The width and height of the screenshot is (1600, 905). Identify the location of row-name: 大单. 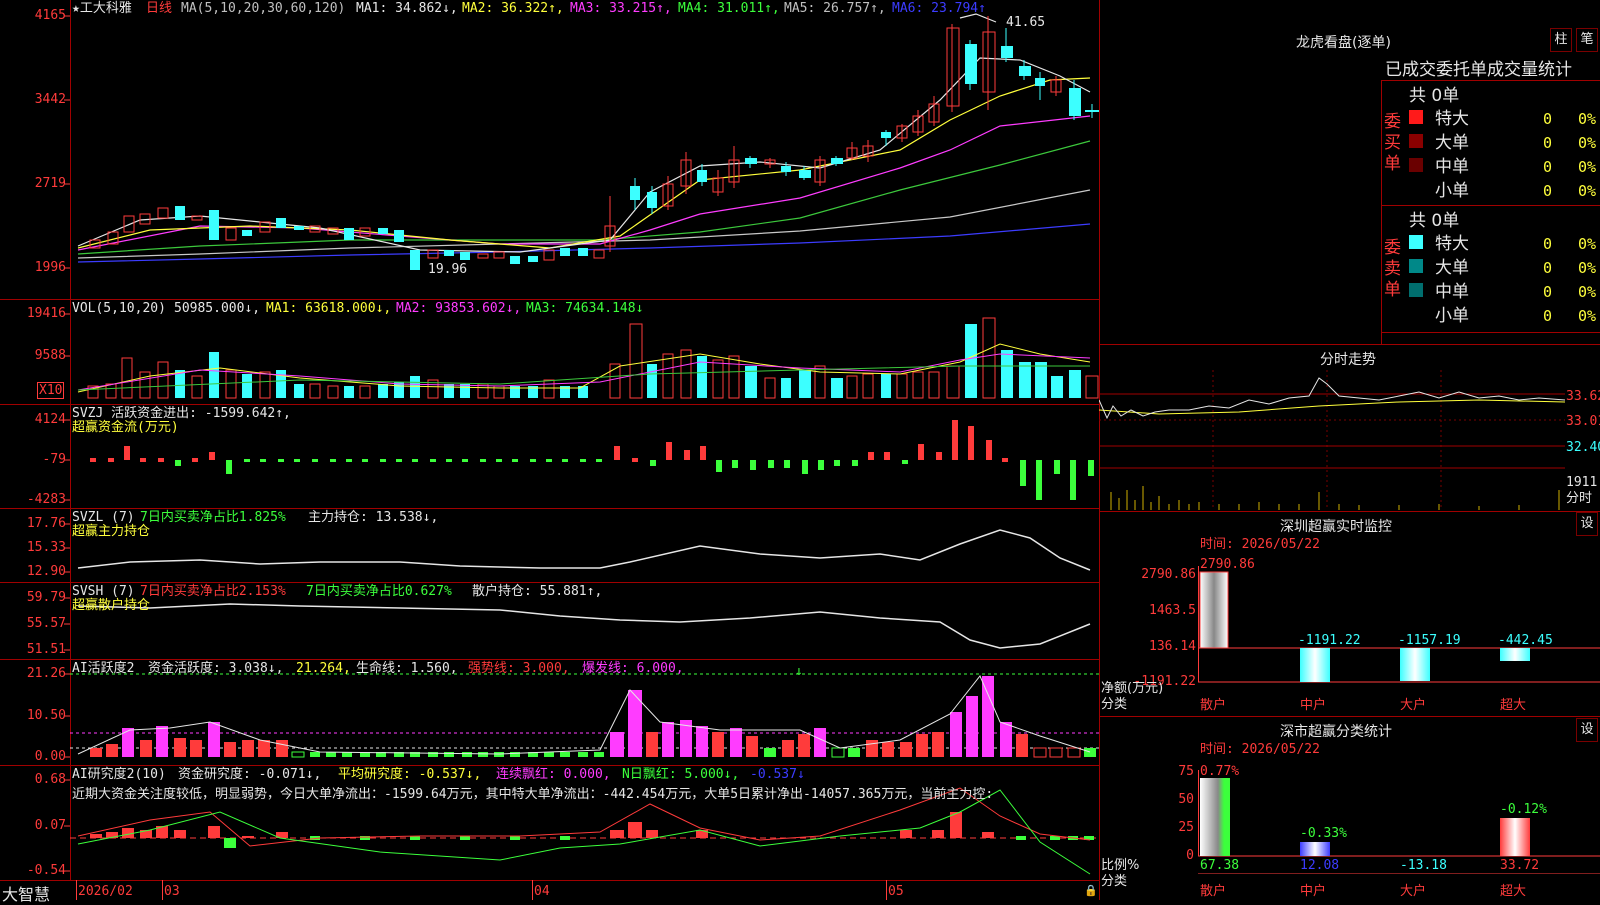
(1452, 268).